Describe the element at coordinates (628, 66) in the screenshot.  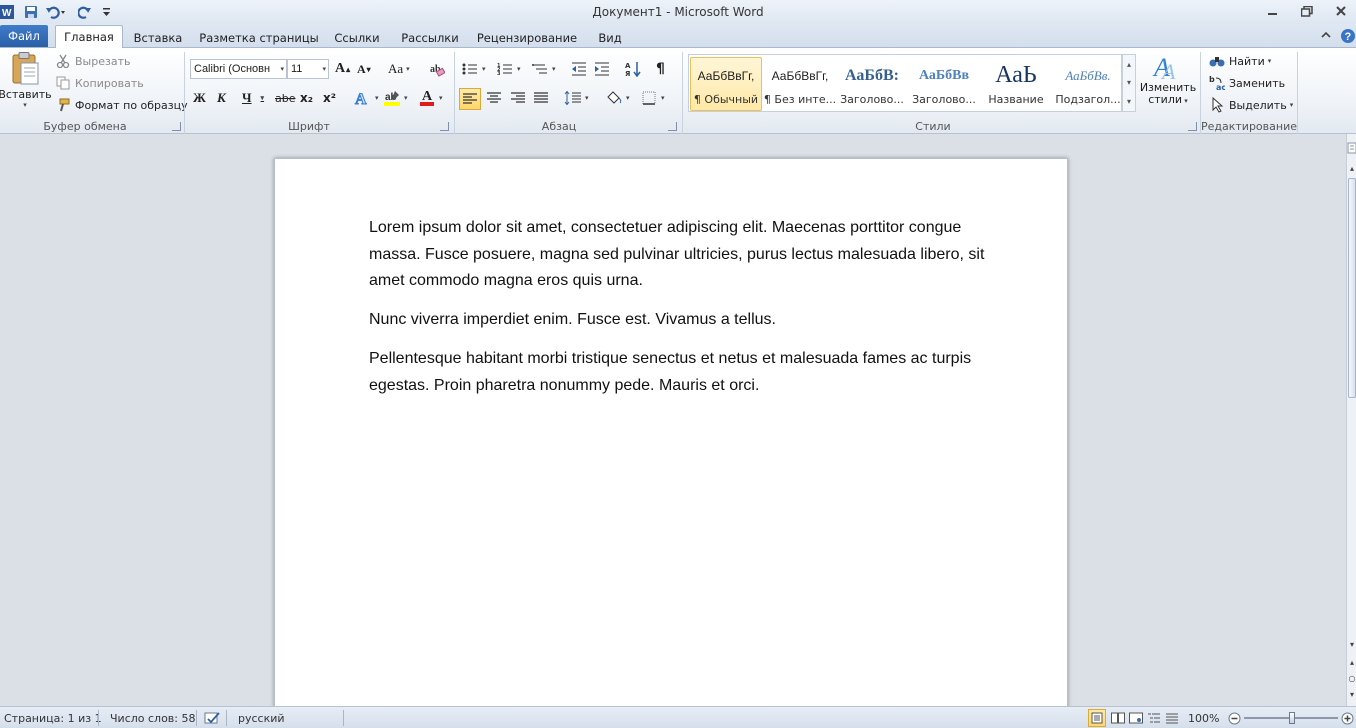
I see `svg-text: А` at that location.